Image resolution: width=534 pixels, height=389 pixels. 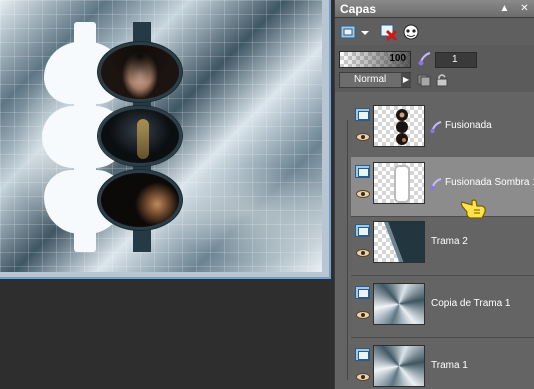 What do you see at coordinates (524, 8) in the screenshot?
I see `close-button: ✕` at bounding box center [524, 8].